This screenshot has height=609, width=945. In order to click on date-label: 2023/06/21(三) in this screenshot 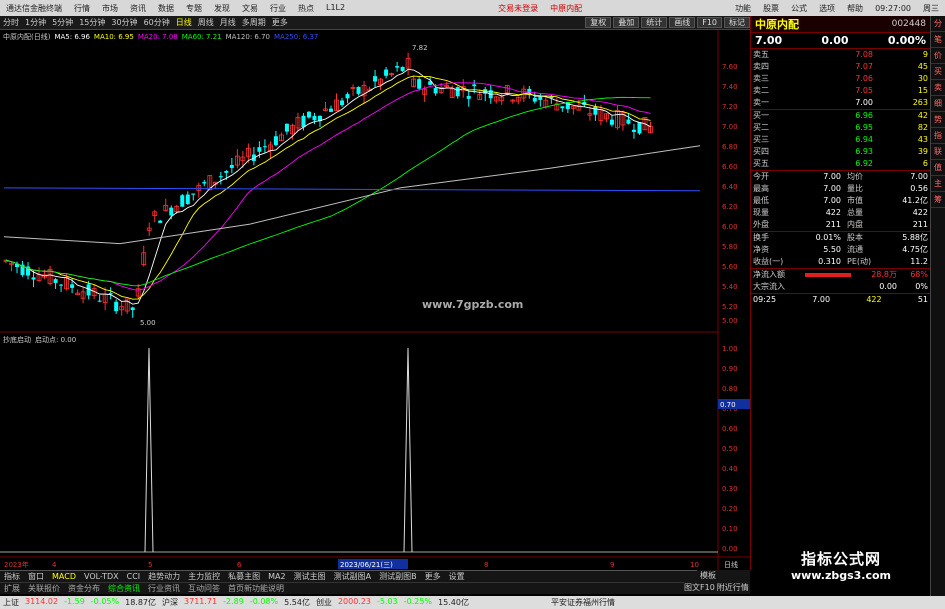, I will do `click(366, 565)`.